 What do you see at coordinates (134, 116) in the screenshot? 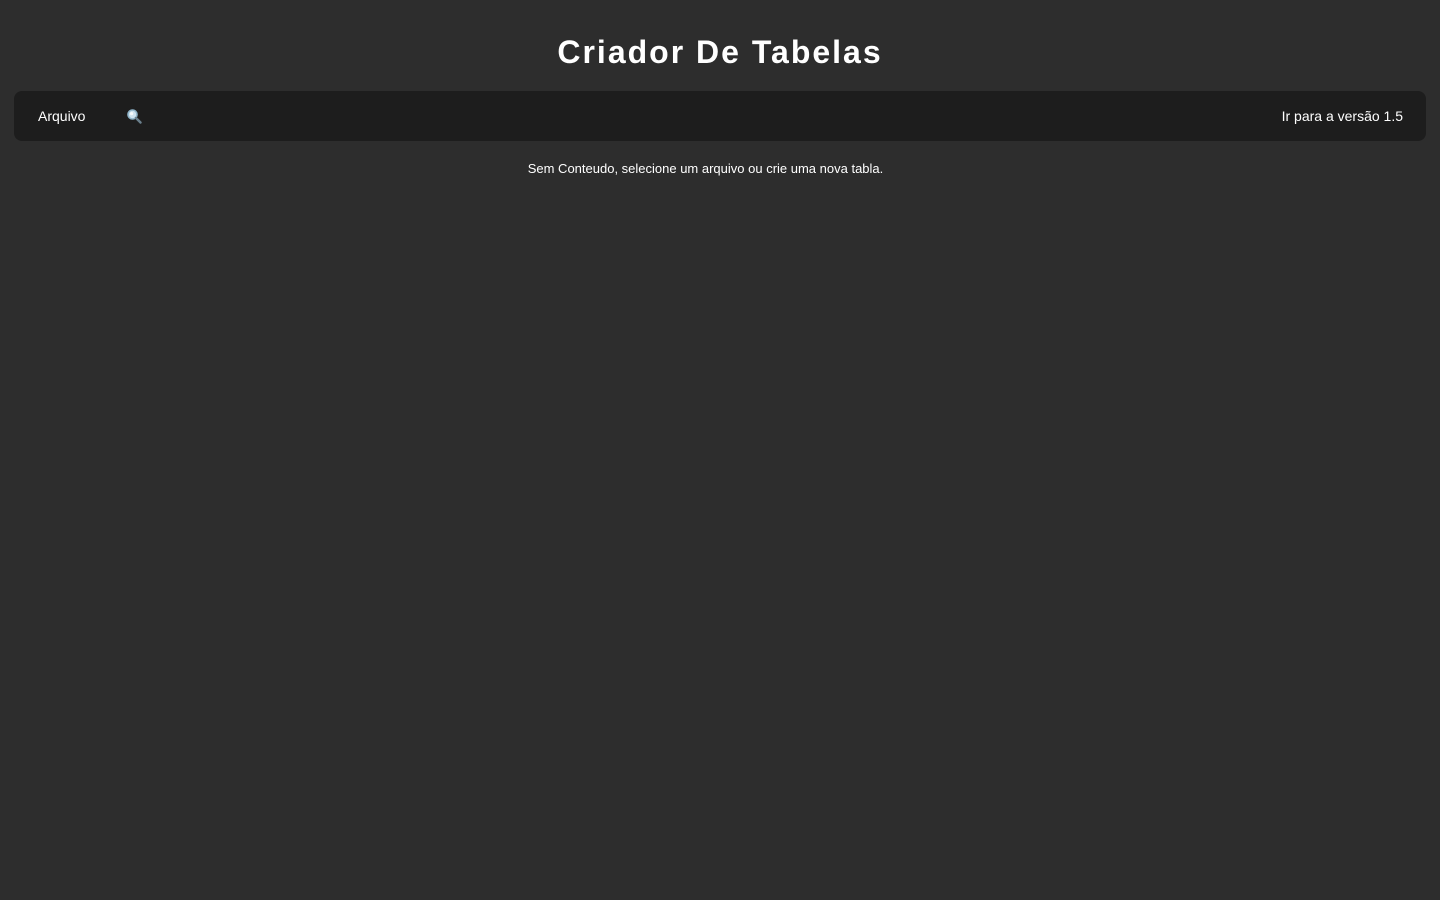
I see `search-icon` at bounding box center [134, 116].